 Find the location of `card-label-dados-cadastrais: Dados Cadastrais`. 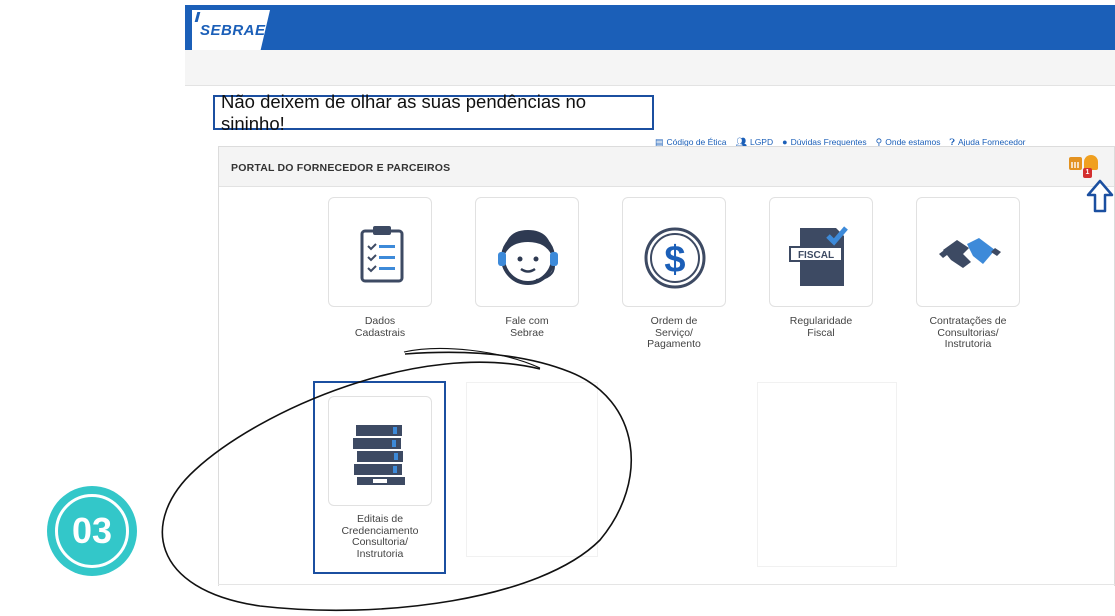

card-label-dados-cadastrais: Dados Cadastrais is located at coordinates (380, 327).